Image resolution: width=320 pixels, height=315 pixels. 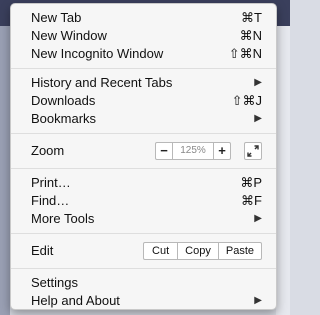 What do you see at coordinates (283, 170) in the screenshot?
I see `blurred-right-edge` at bounding box center [283, 170].